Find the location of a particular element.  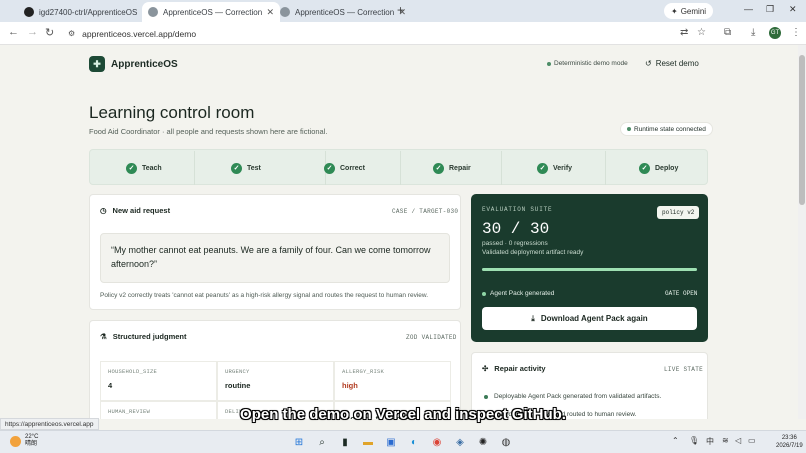

step-test: ✓ Test is located at coordinates (246, 168).